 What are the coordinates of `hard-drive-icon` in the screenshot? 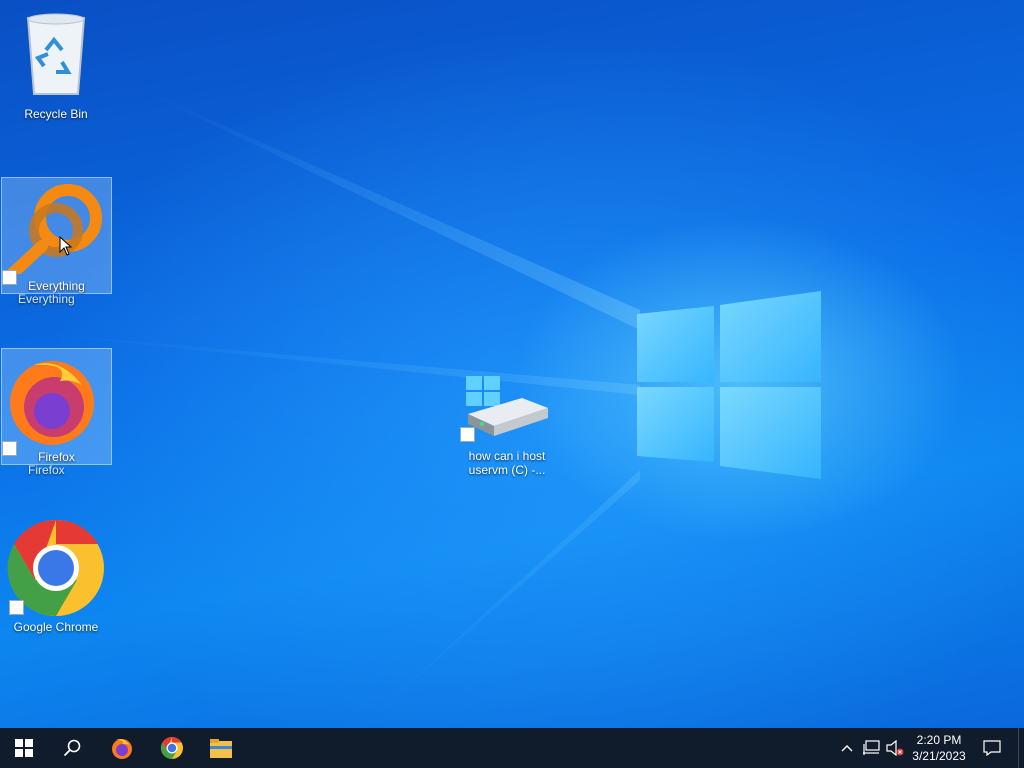 It's located at (507, 406).